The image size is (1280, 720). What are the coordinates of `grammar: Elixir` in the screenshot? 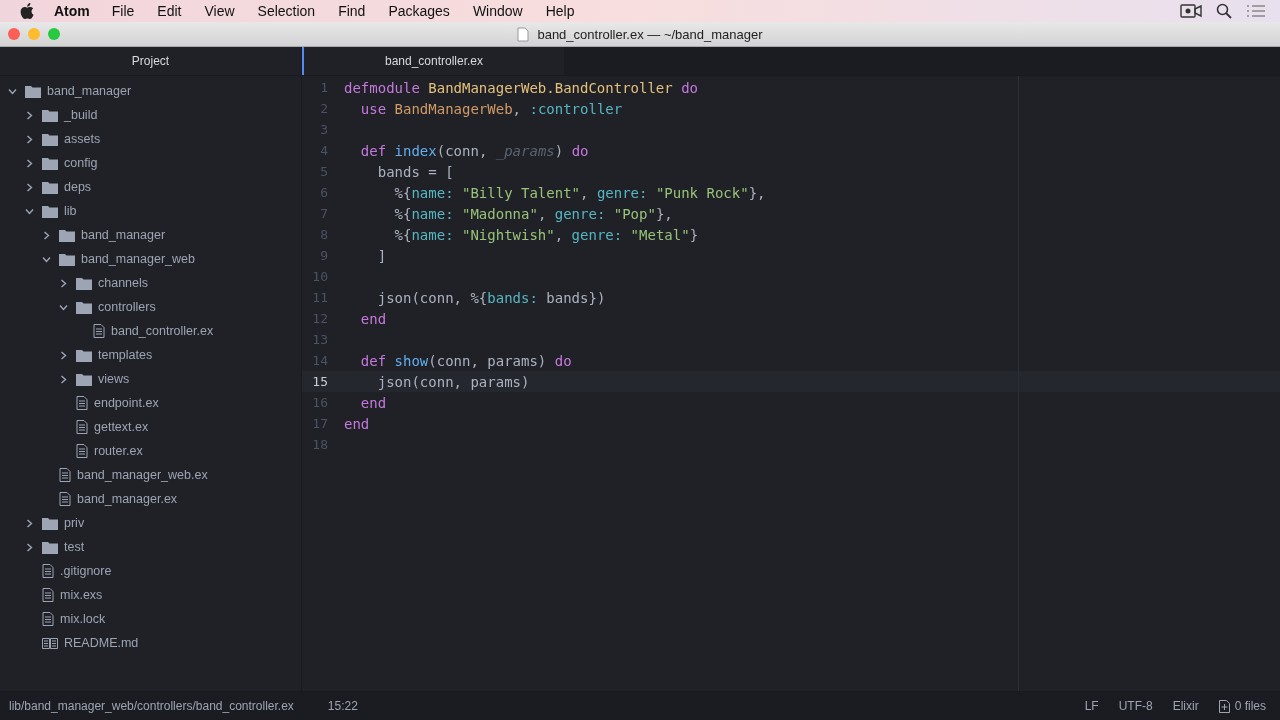 It's located at (1185, 706).